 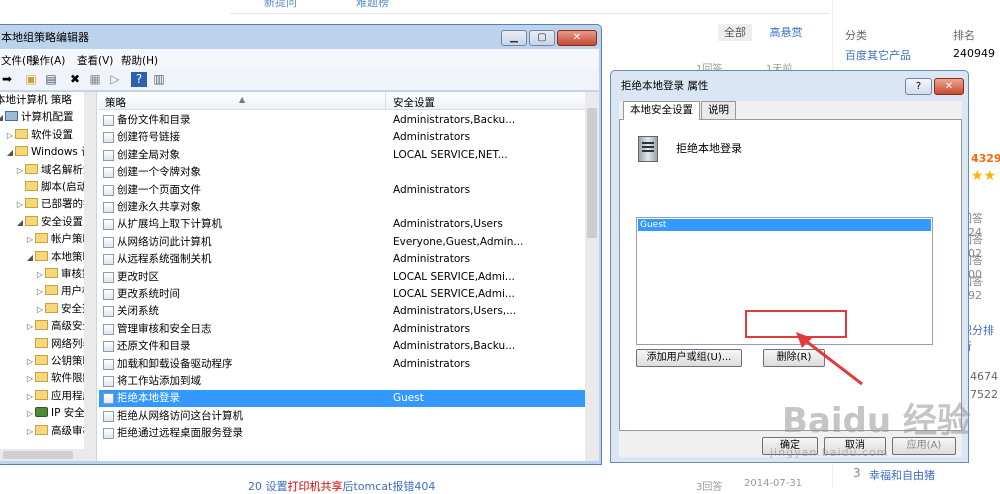 I want to click on help-icon: ?, so click(x=139, y=79).